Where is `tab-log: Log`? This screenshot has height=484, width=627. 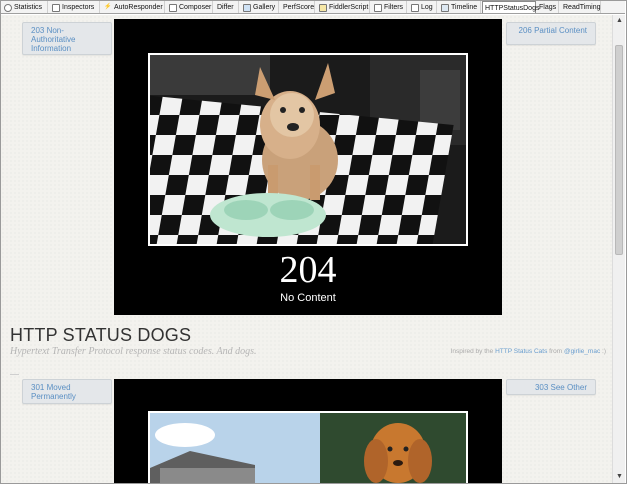
tab-log: Log is located at coordinates (423, 7).